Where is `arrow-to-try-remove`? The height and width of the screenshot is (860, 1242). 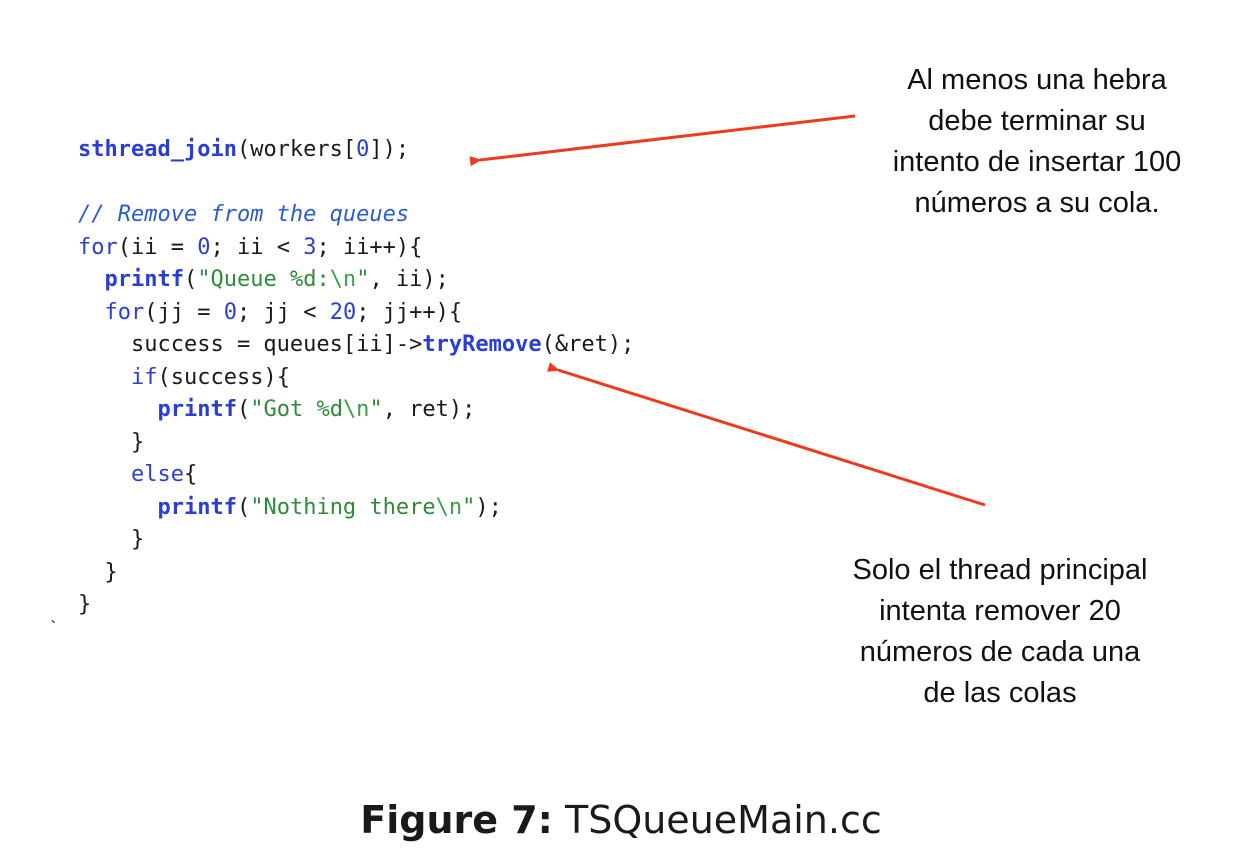
arrow-to-try-remove is located at coordinates (766, 434).